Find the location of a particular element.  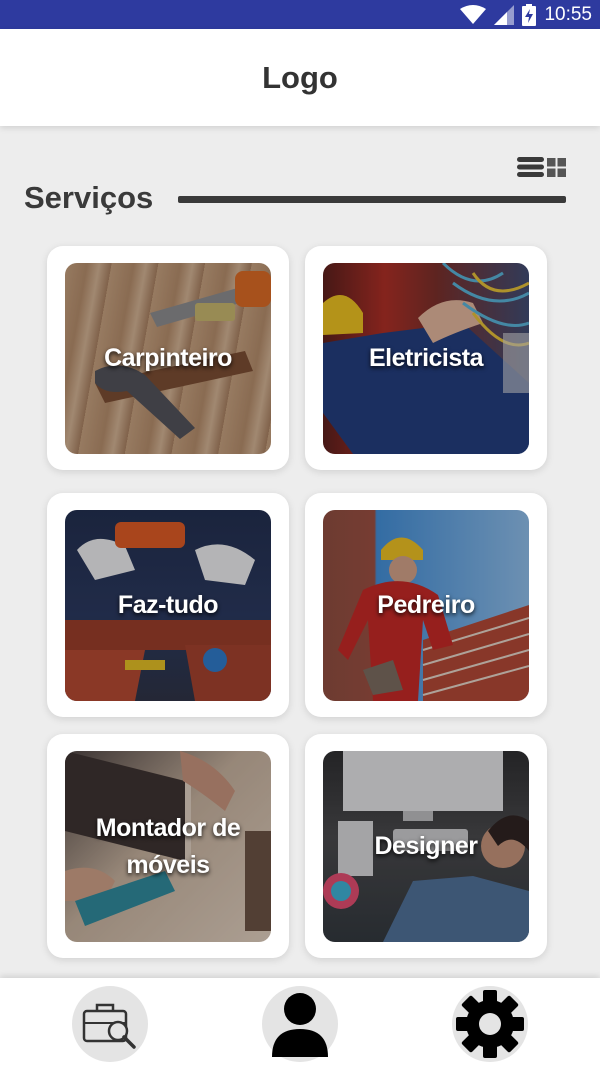

bottom-navigation is located at coordinates (300, 1022).